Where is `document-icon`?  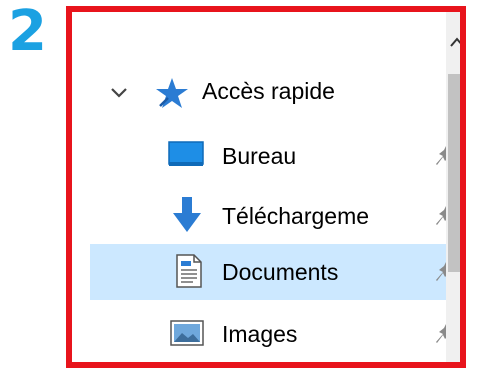 document-icon is located at coordinates (189, 271).